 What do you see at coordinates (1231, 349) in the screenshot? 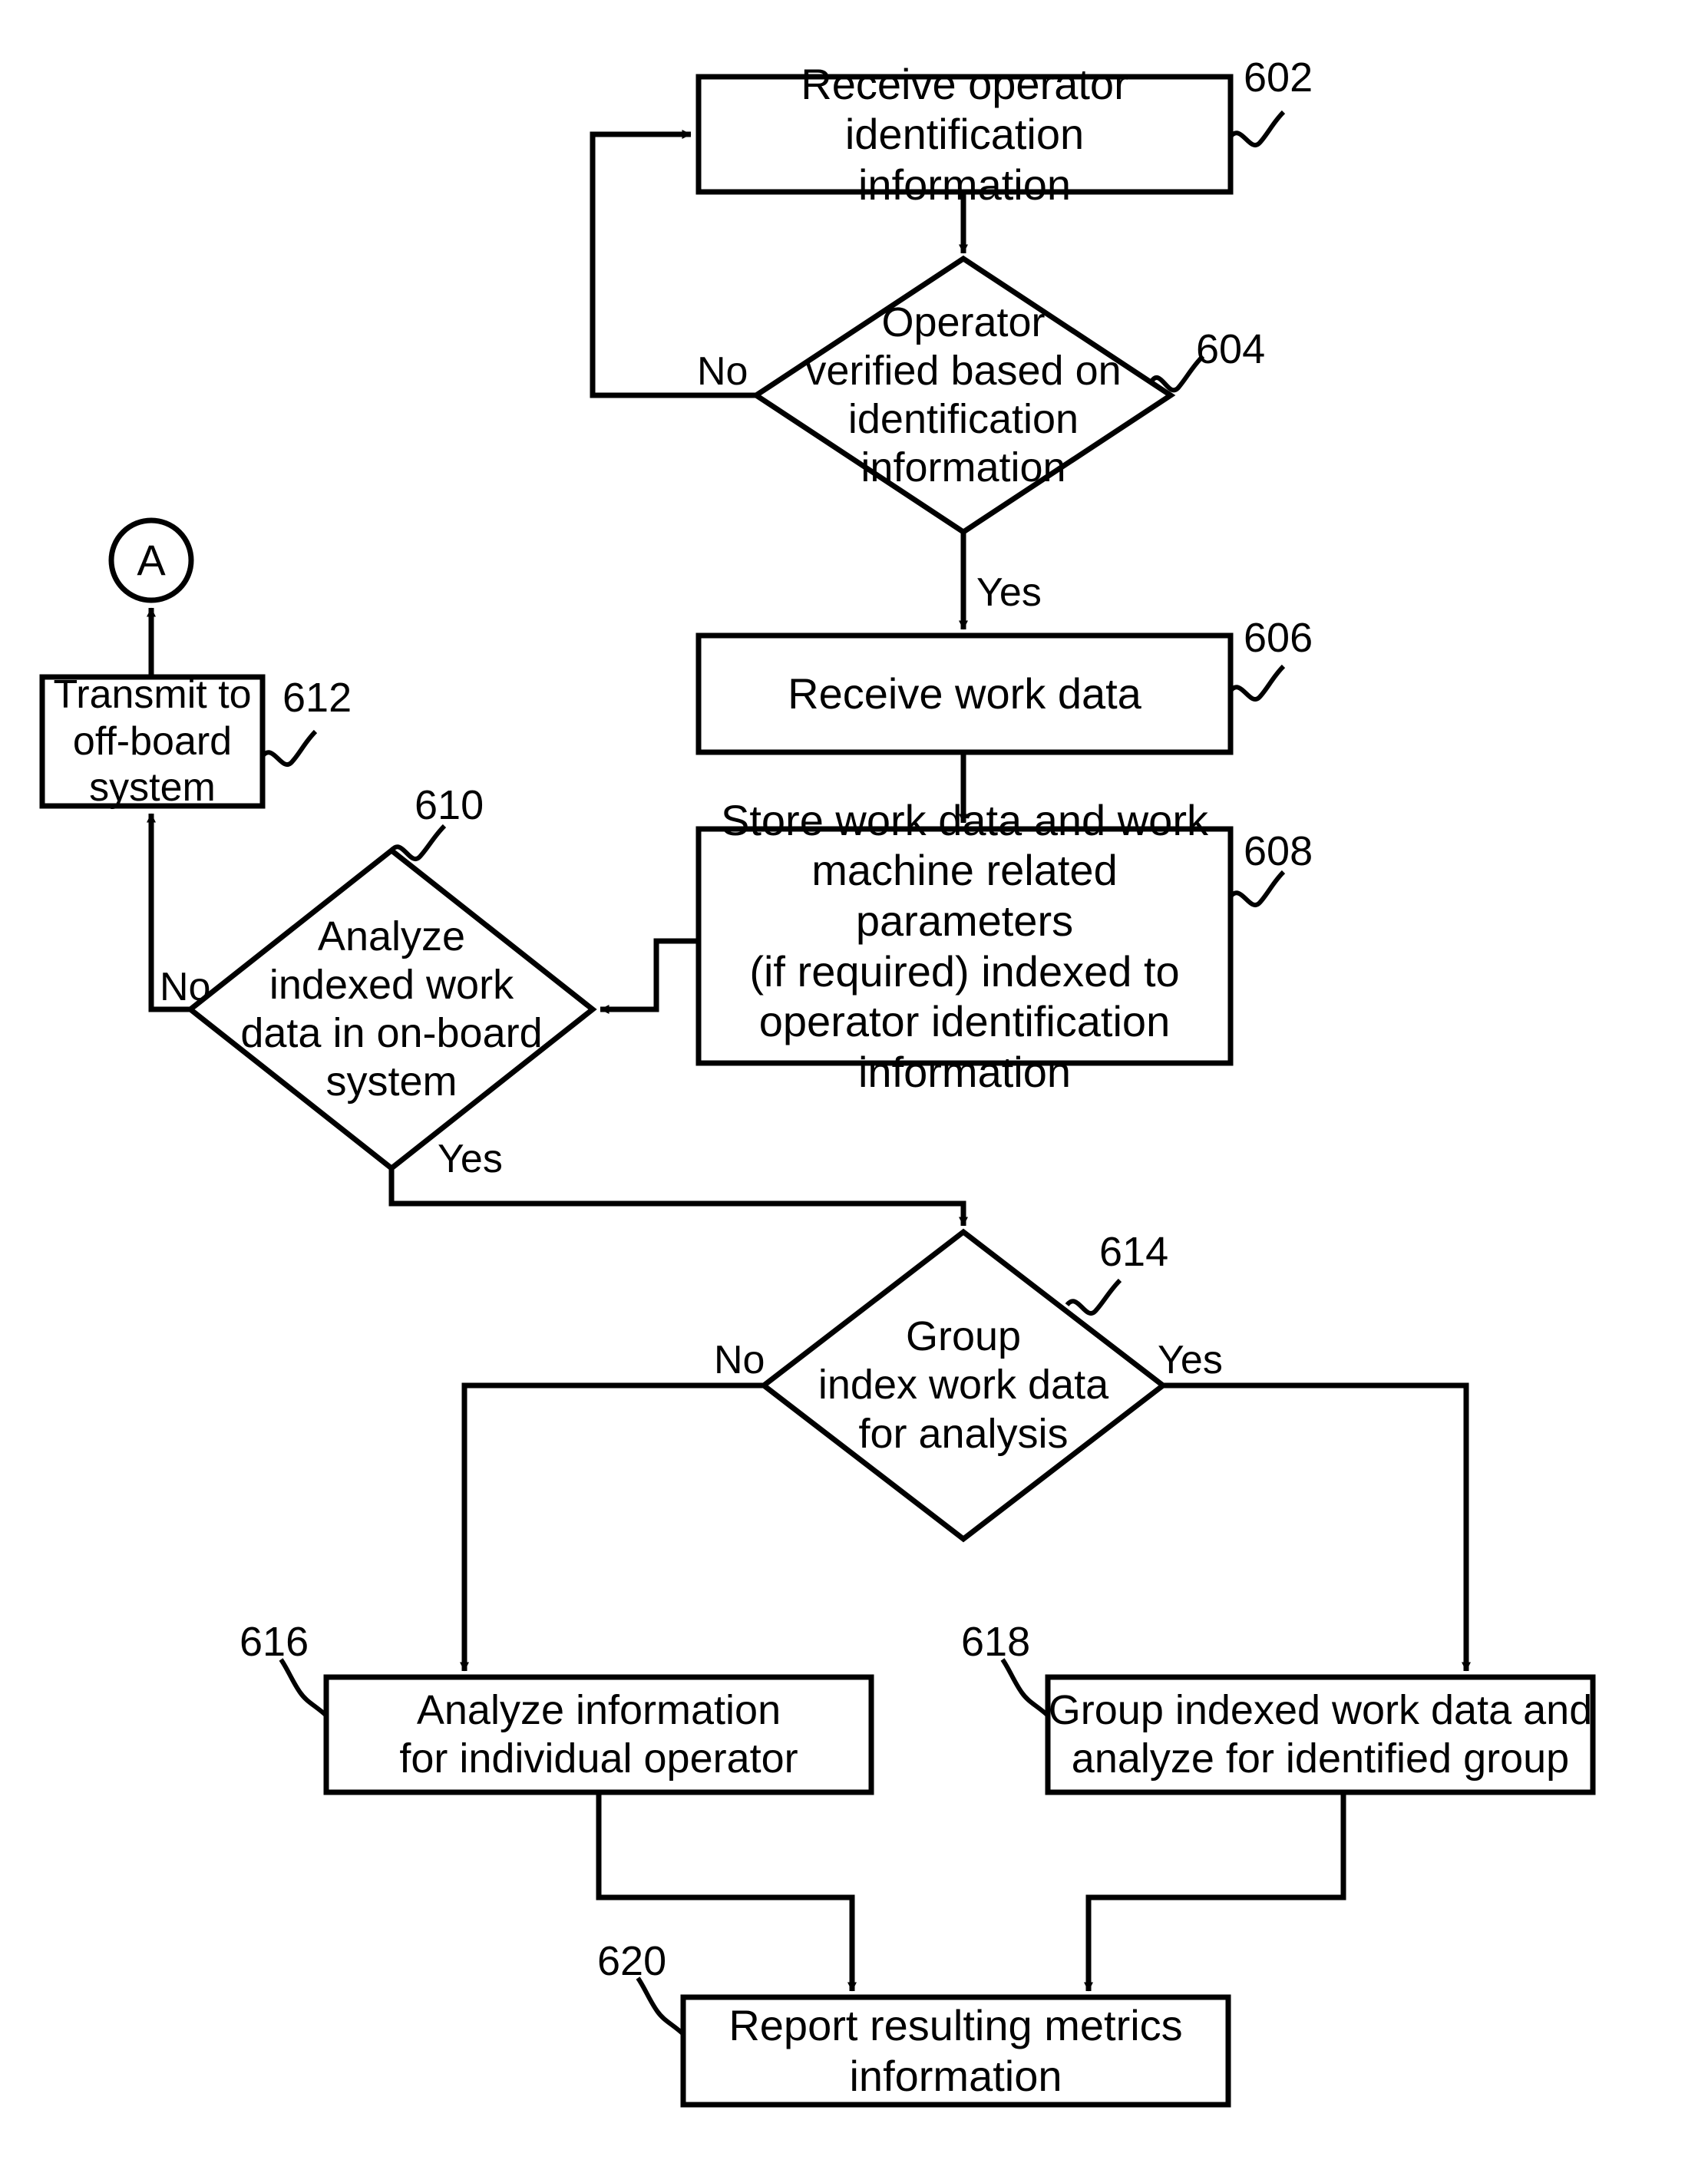
I see `ref-number-604: 604` at bounding box center [1231, 349].